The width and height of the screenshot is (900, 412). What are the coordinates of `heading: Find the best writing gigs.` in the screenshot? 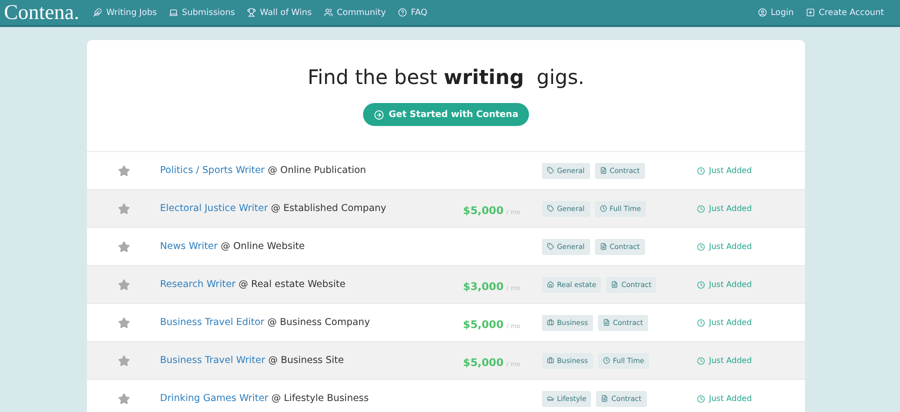 It's located at (446, 77).